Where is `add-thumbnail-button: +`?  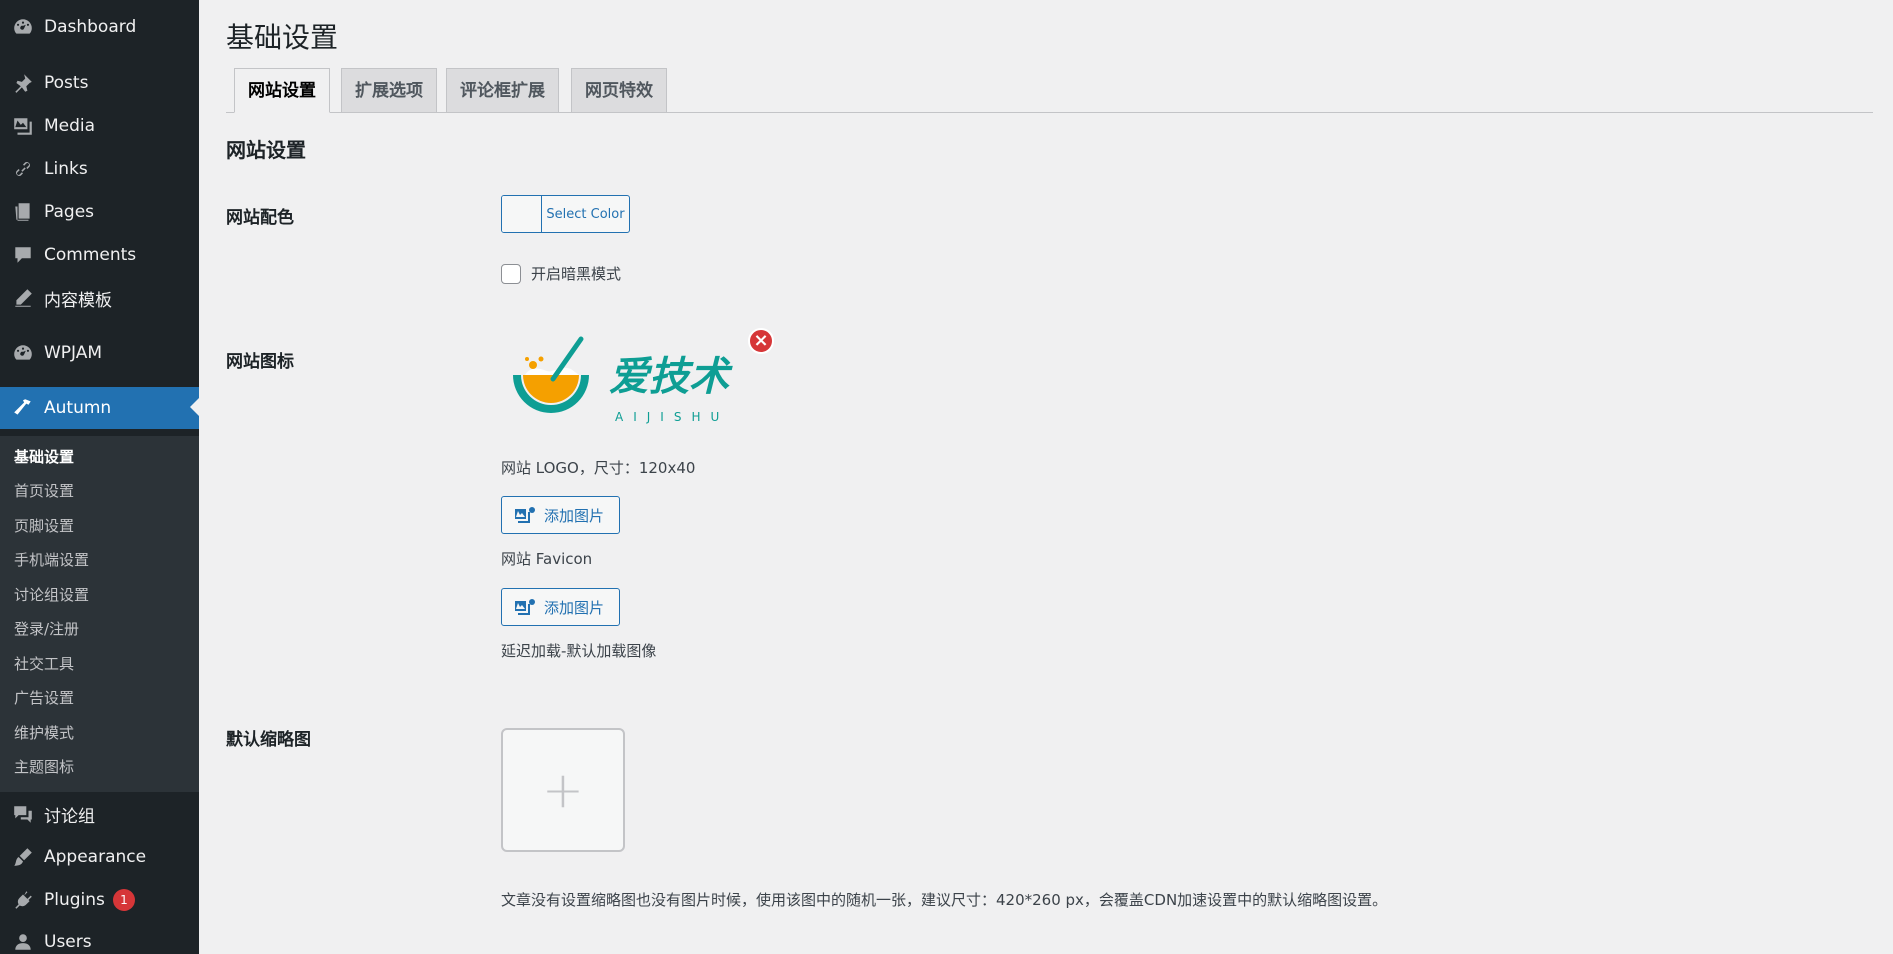 add-thumbnail-button: + is located at coordinates (563, 790).